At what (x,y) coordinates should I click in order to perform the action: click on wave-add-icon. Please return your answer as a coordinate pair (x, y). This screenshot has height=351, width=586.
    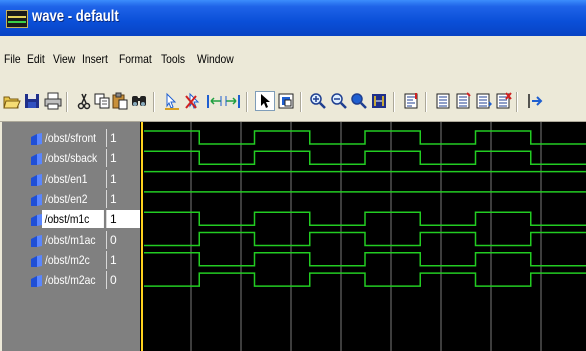
    Looking at the image, I should click on (463, 101).